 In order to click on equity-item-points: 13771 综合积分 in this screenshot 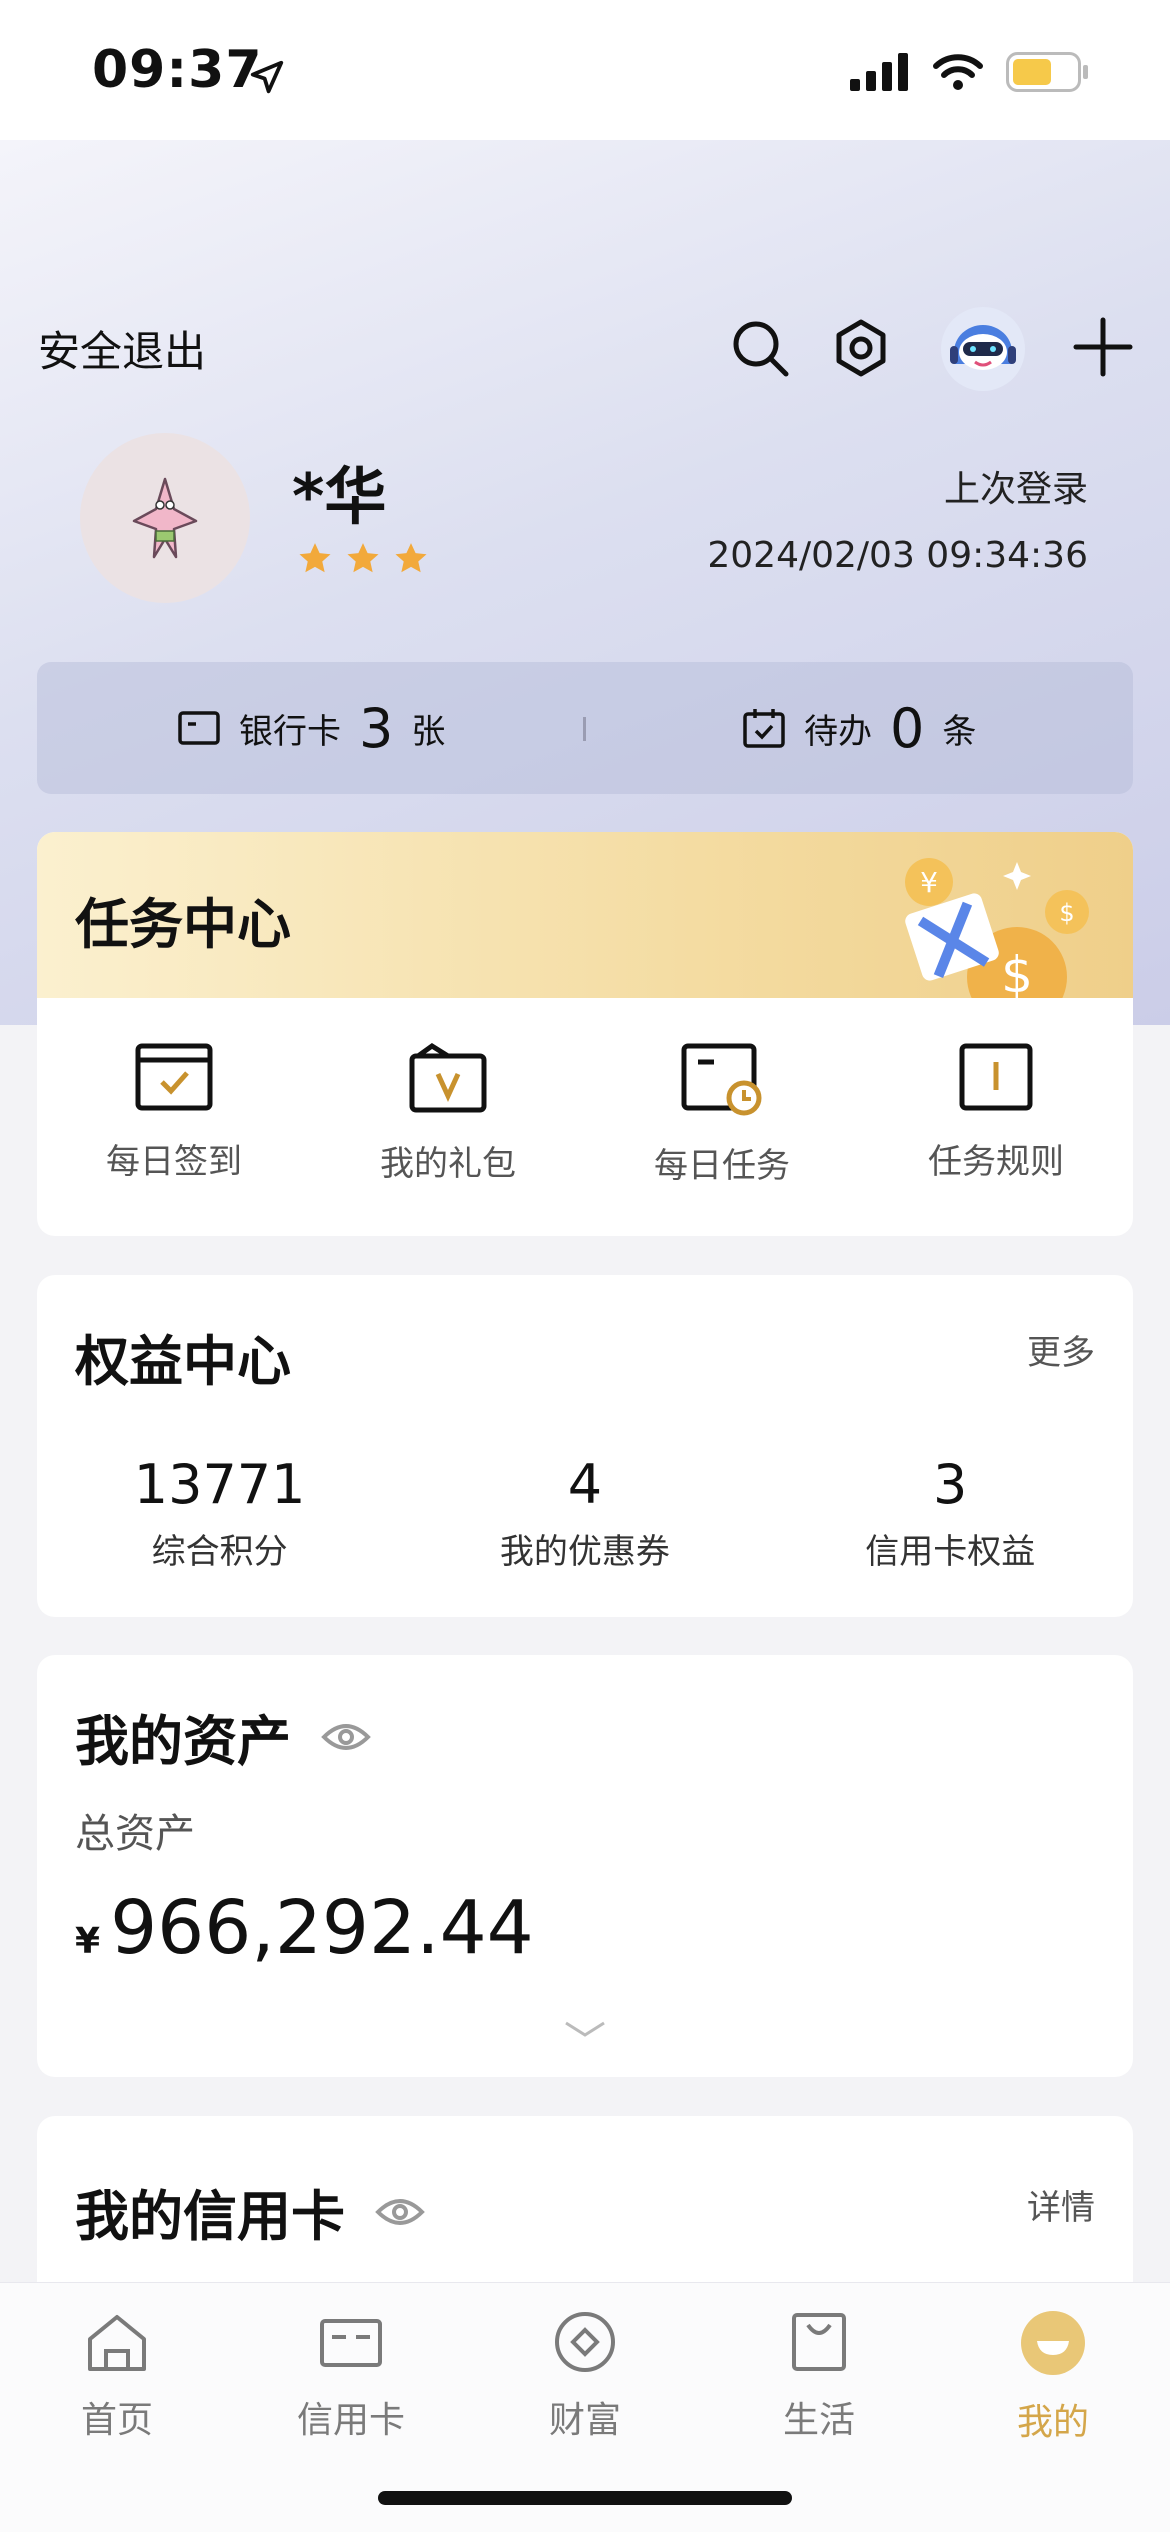, I will do `click(219, 1513)`.